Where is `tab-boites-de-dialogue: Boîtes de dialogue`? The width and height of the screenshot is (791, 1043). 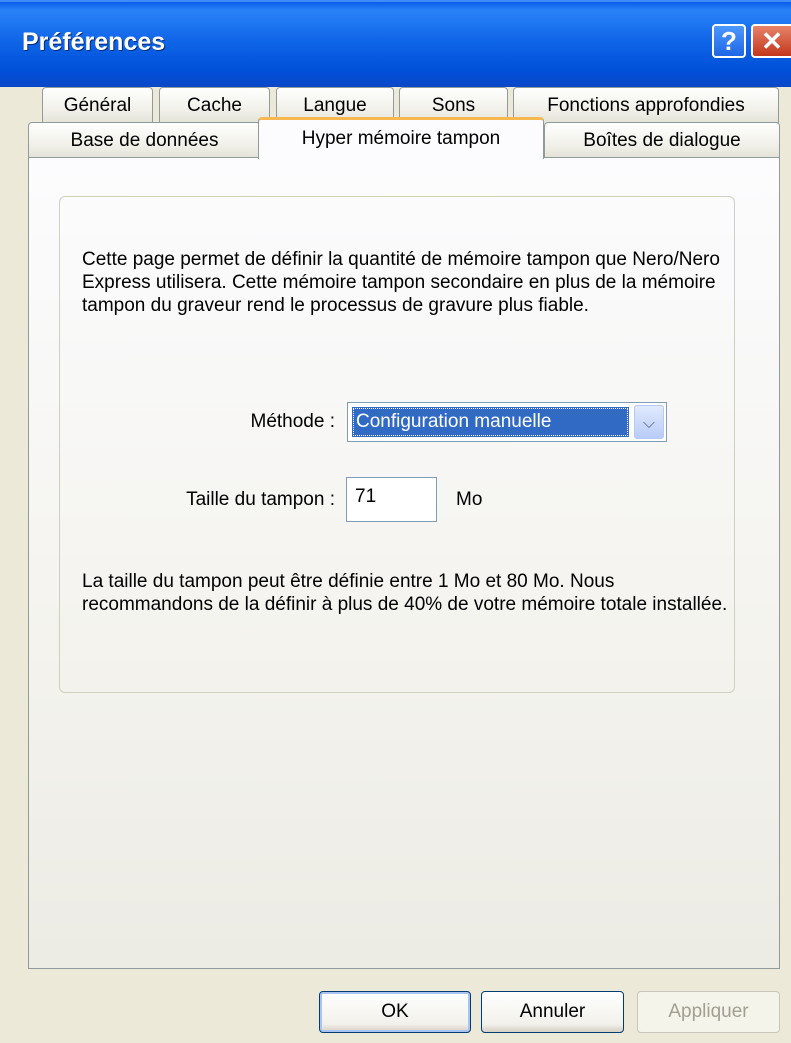
tab-boites-de-dialogue: Boîtes de dialogue is located at coordinates (662, 141).